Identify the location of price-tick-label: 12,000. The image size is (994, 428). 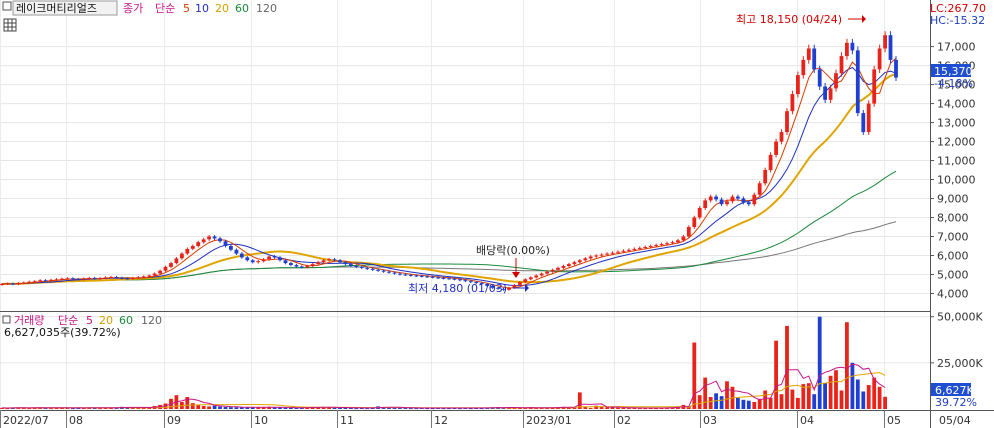
(956, 142).